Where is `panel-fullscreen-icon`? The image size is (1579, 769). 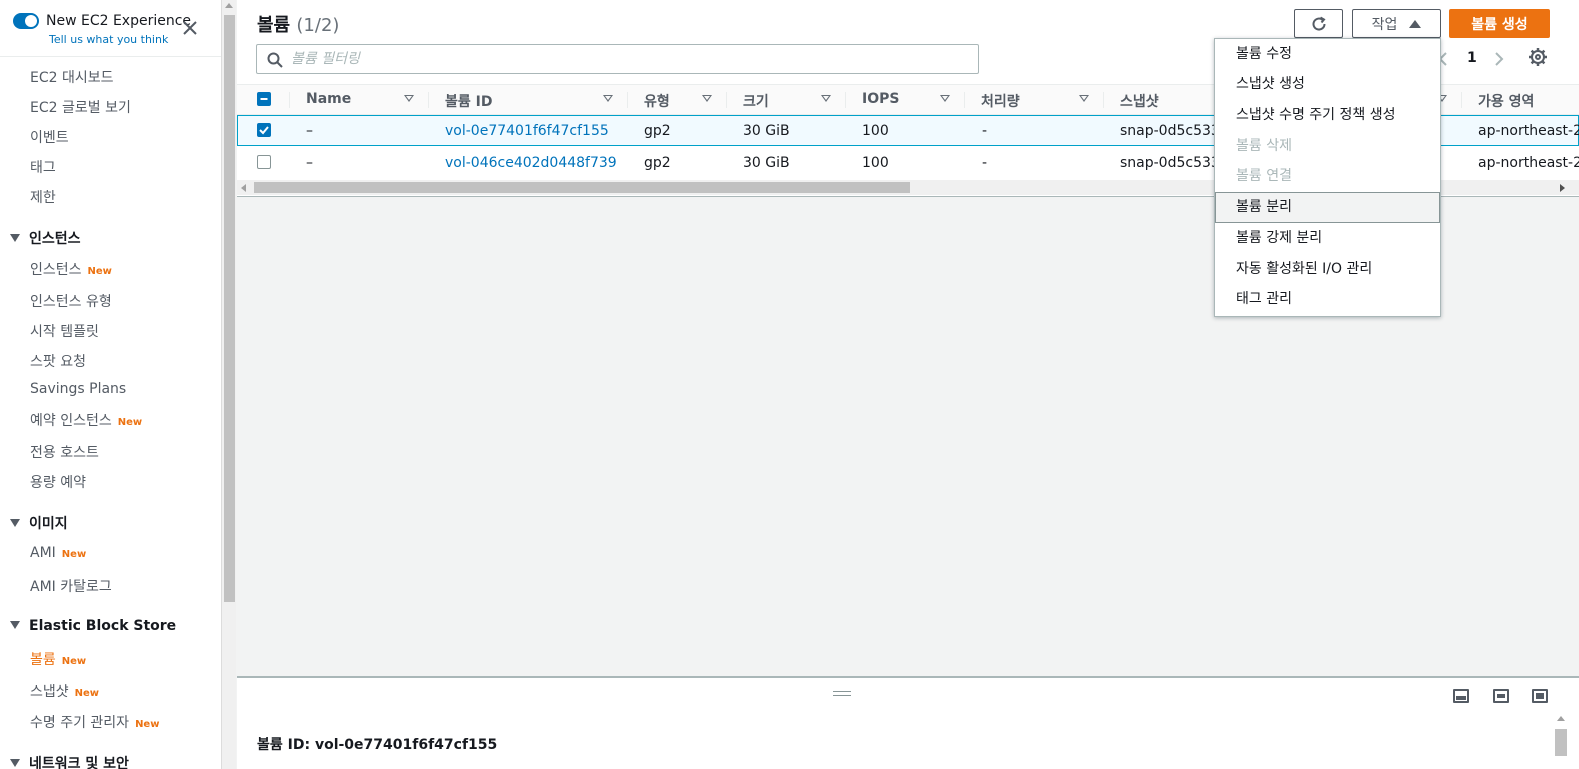 panel-fullscreen-icon is located at coordinates (1540, 696).